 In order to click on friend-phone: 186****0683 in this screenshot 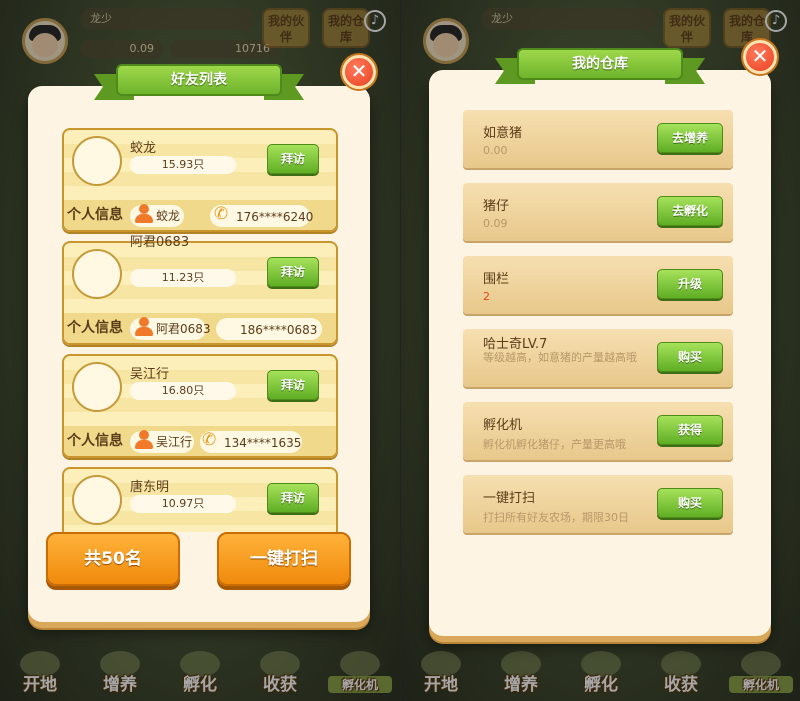, I will do `click(279, 330)`.